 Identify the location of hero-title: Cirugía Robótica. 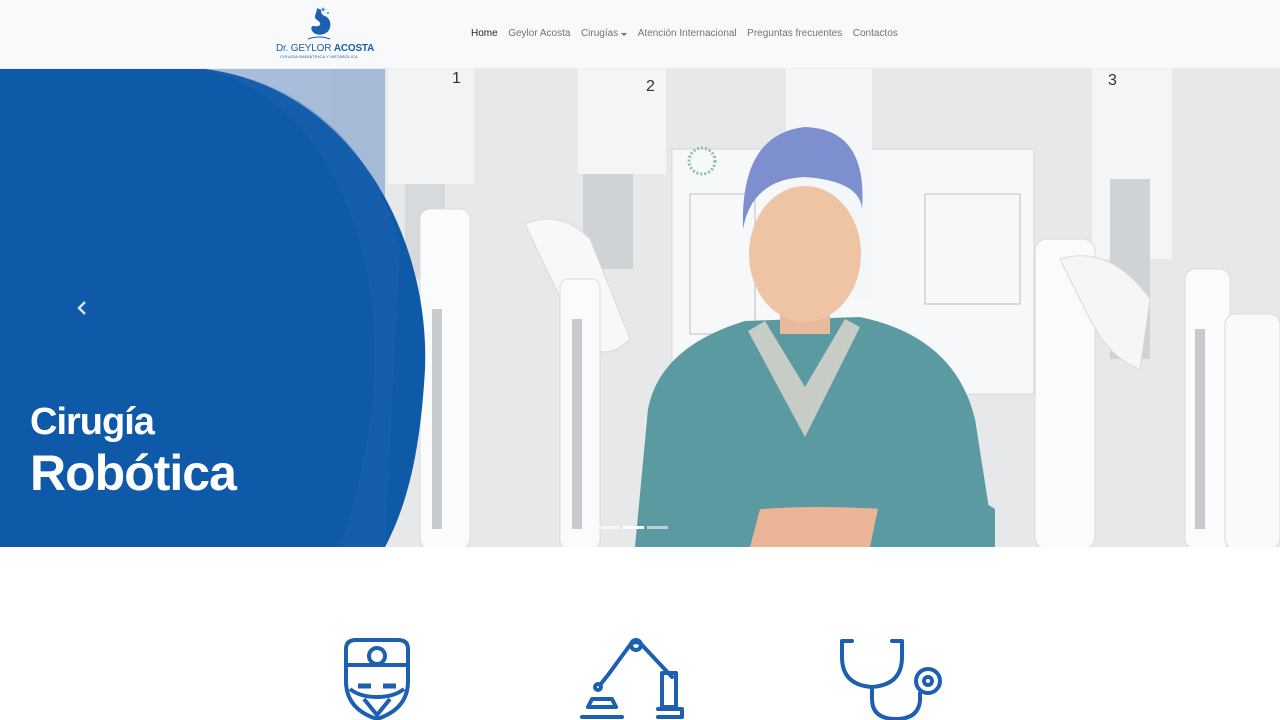
(133, 451).